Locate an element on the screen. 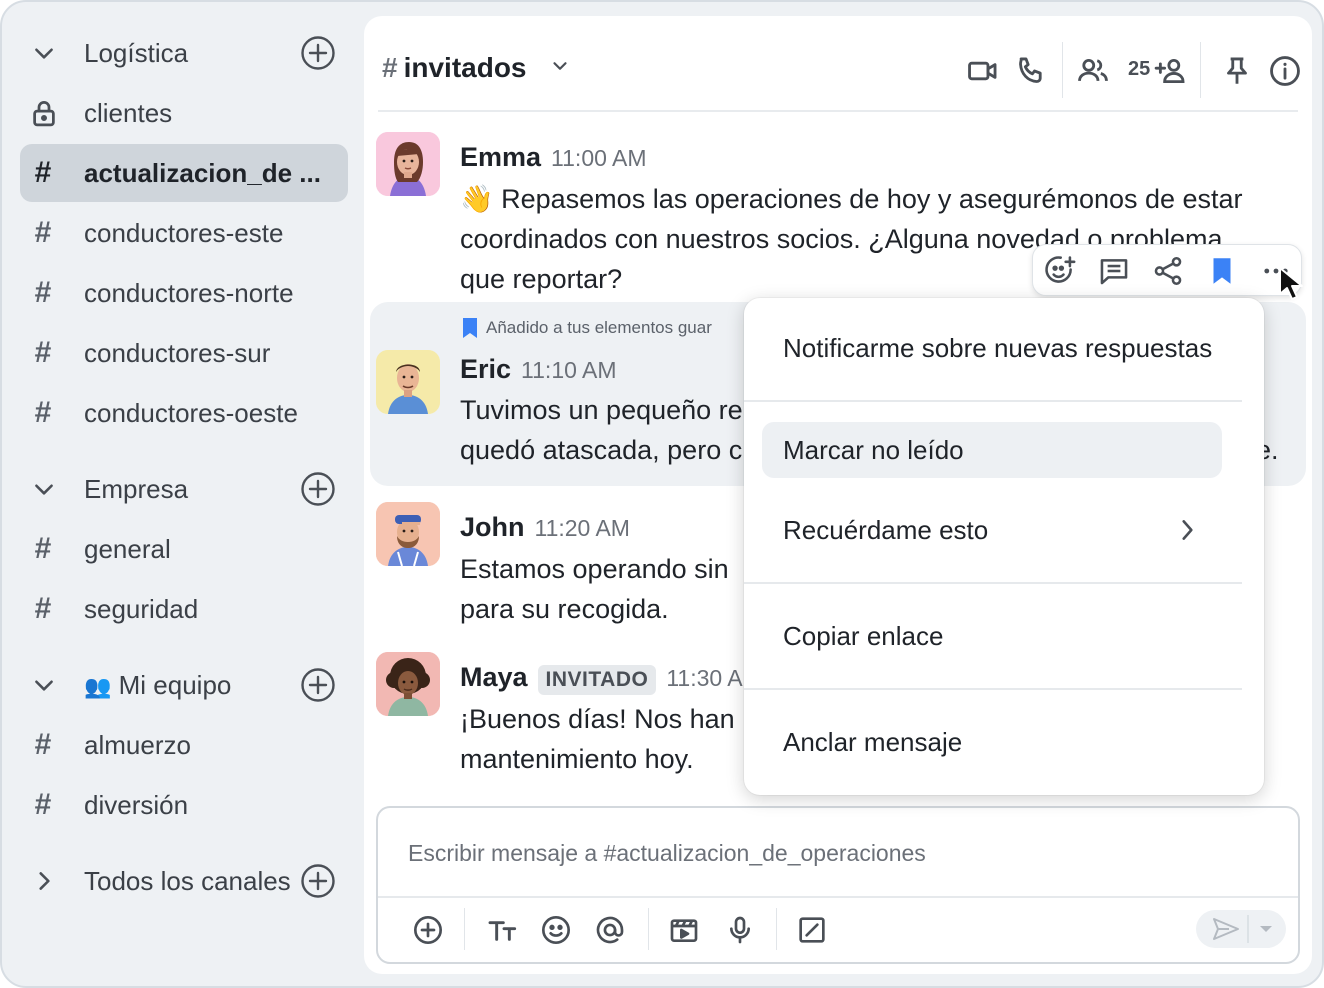 The width and height of the screenshot is (1324, 988). author-name: Maya is located at coordinates (494, 677).